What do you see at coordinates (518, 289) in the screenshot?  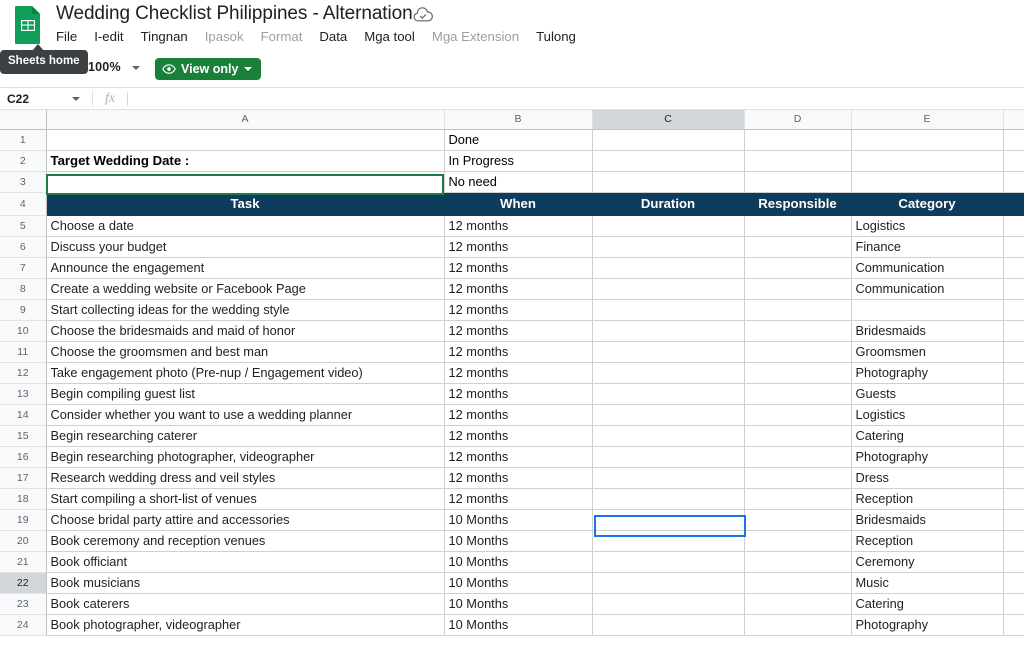 I see `cell-when-row-8: 12 months` at bounding box center [518, 289].